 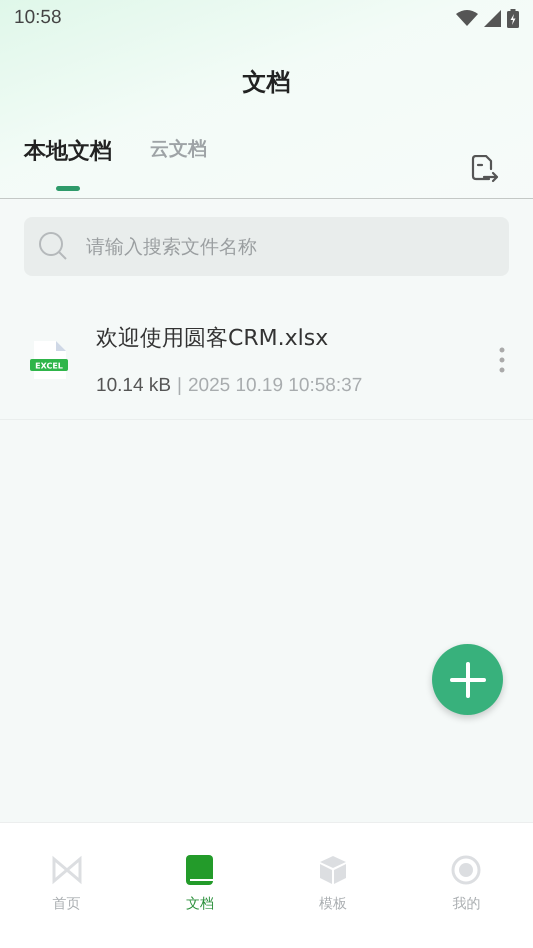 What do you see at coordinates (178, 162) in the screenshot?
I see `tab: 云文档` at bounding box center [178, 162].